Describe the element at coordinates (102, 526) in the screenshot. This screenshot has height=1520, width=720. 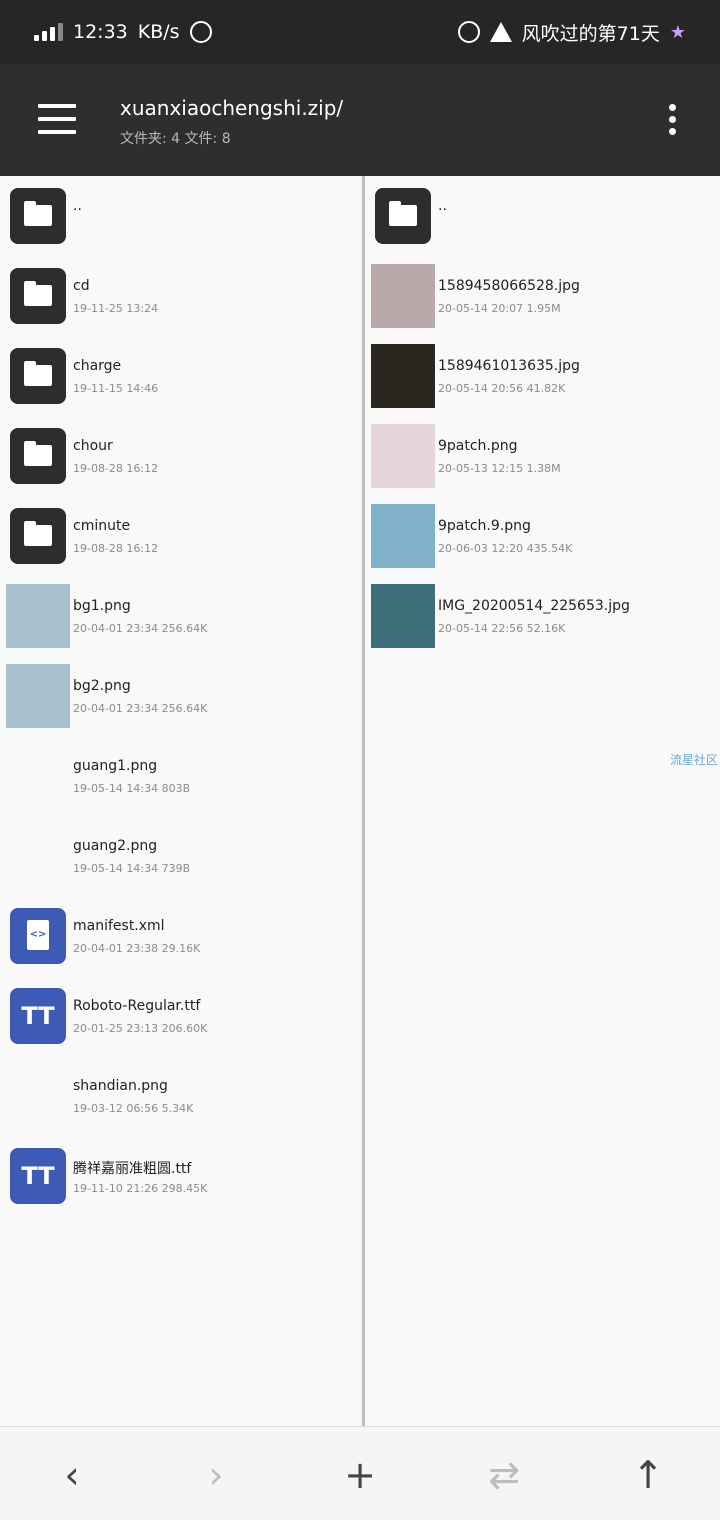
I see `file-name: cminute` at that location.